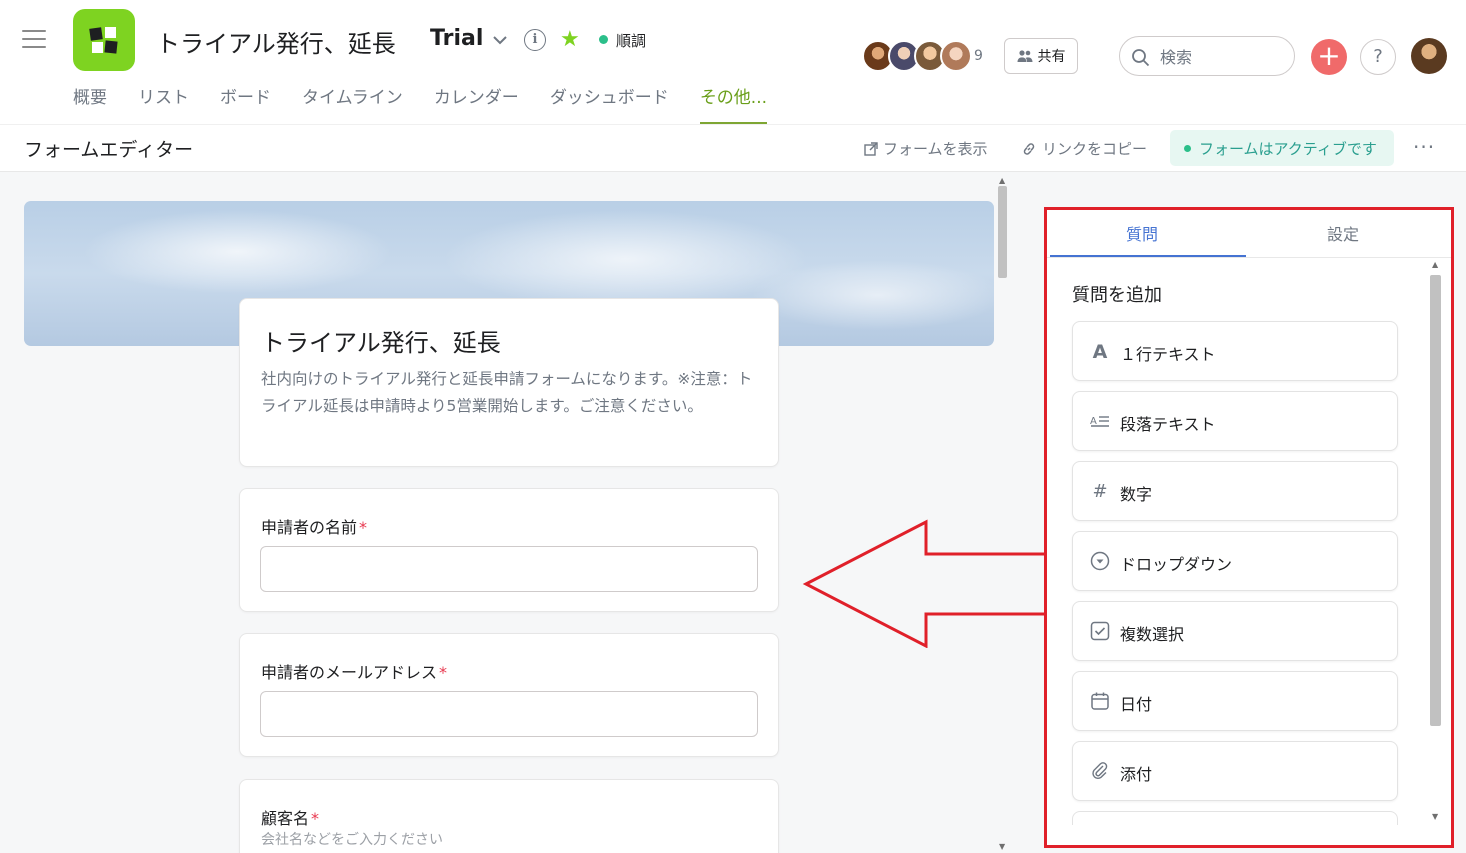  Describe the element at coordinates (1235, 818) in the screenshot. I see `question-type-partial` at that location.